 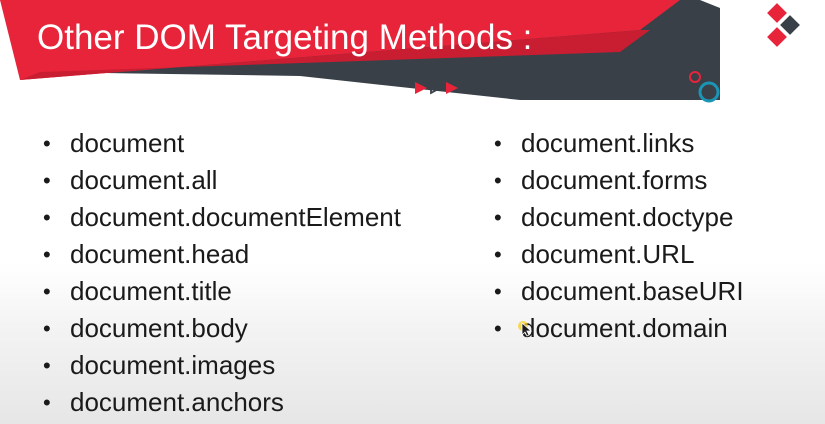 What do you see at coordinates (783, 25) in the screenshot?
I see `diamond-logo-icon` at bounding box center [783, 25].